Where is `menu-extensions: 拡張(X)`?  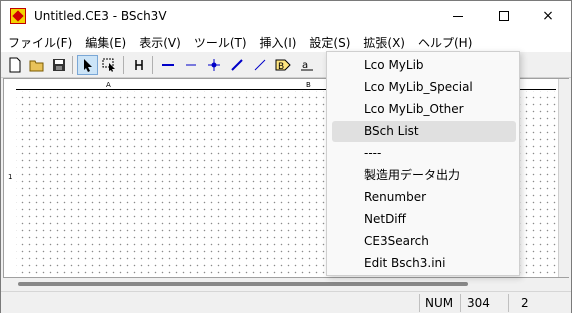 menu-extensions: 拡張(X) is located at coordinates (383, 41).